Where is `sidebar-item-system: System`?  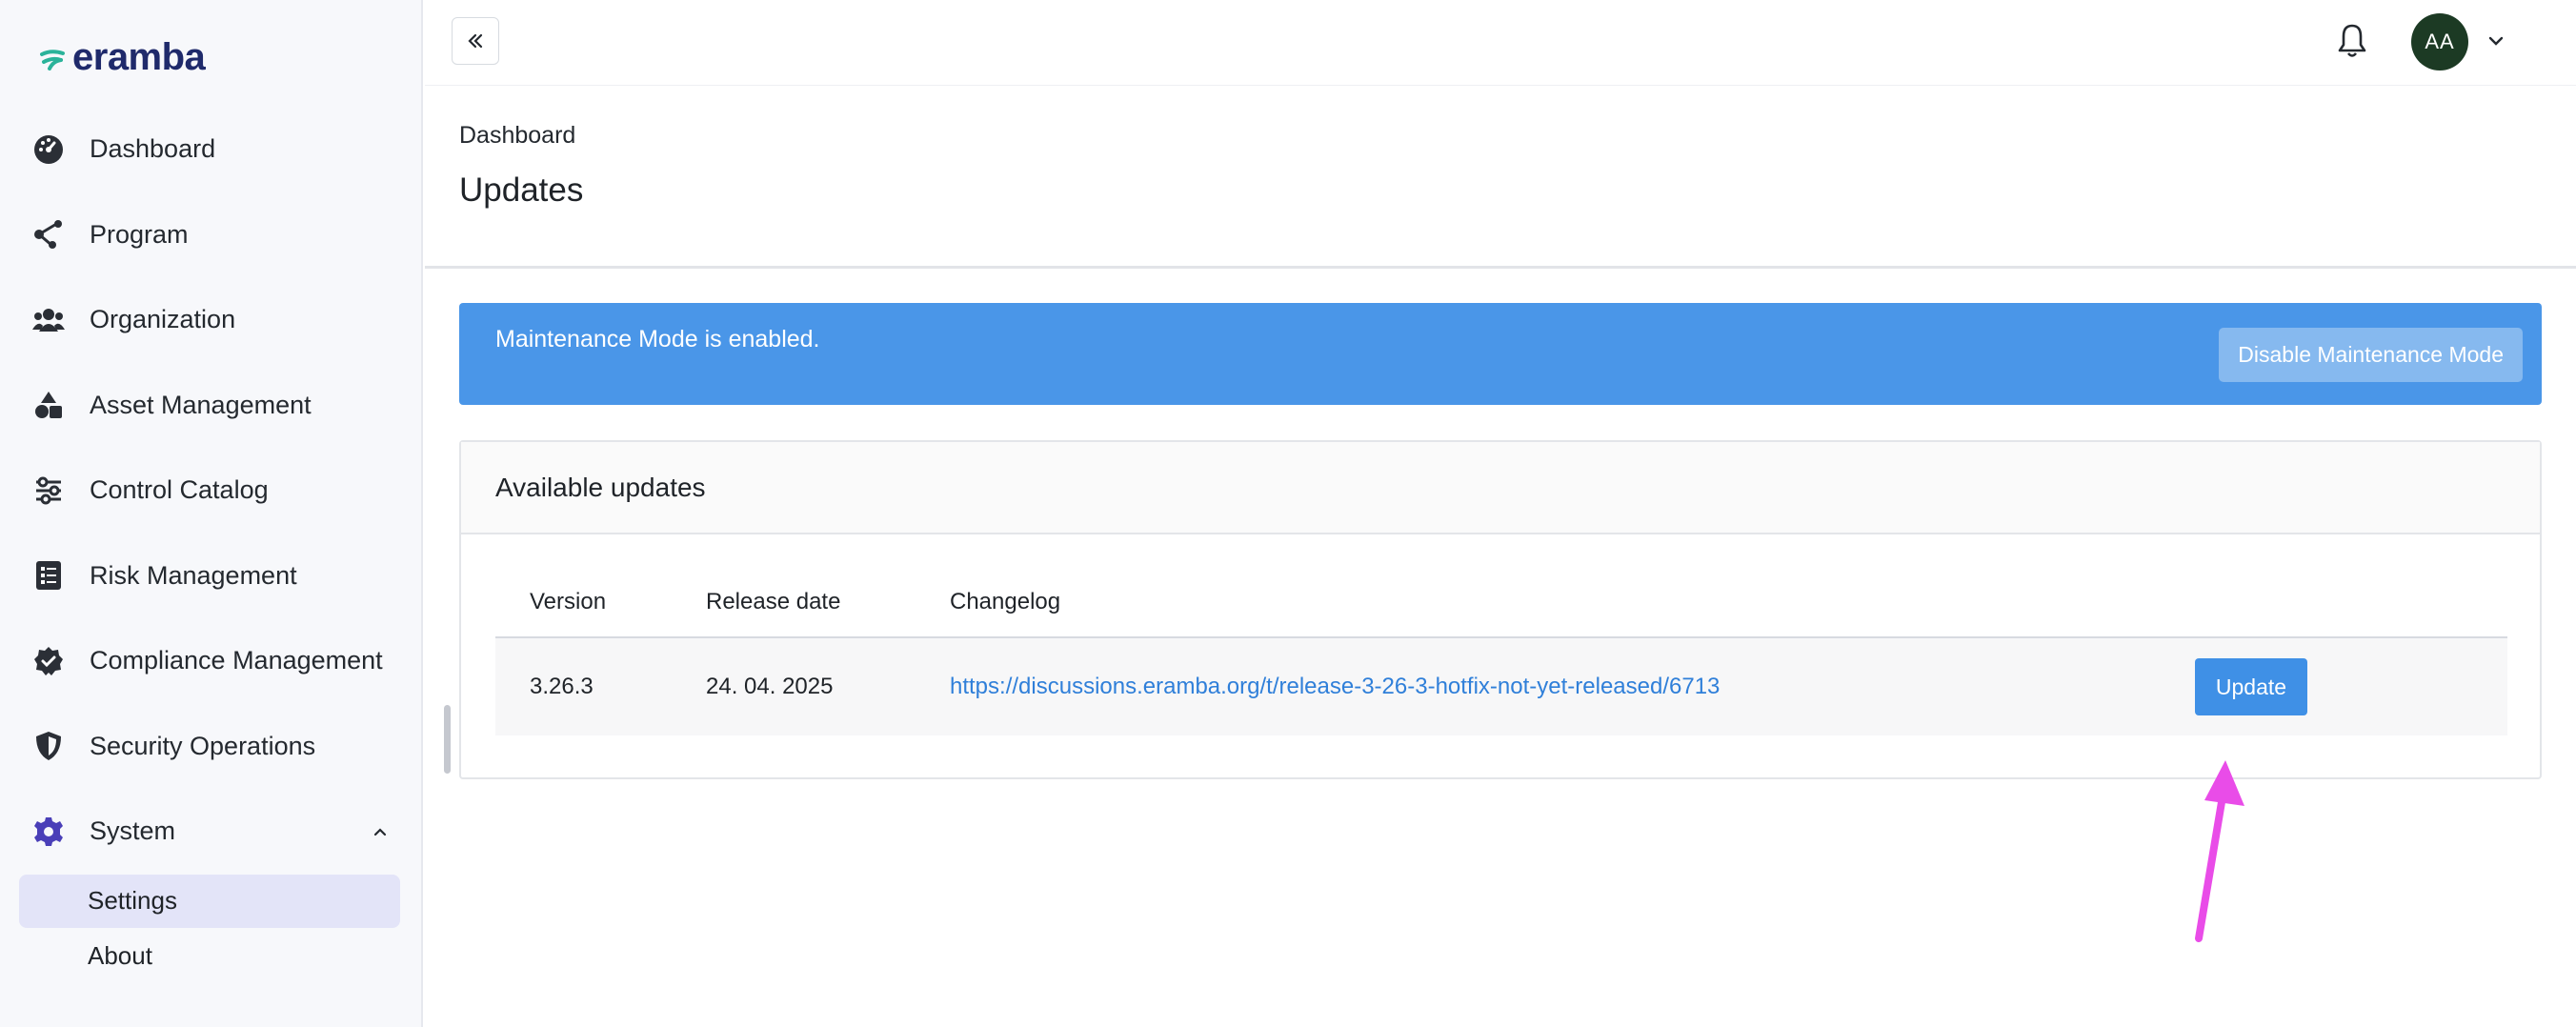
sidebar-item-system: System is located at coordinates (210, 832).